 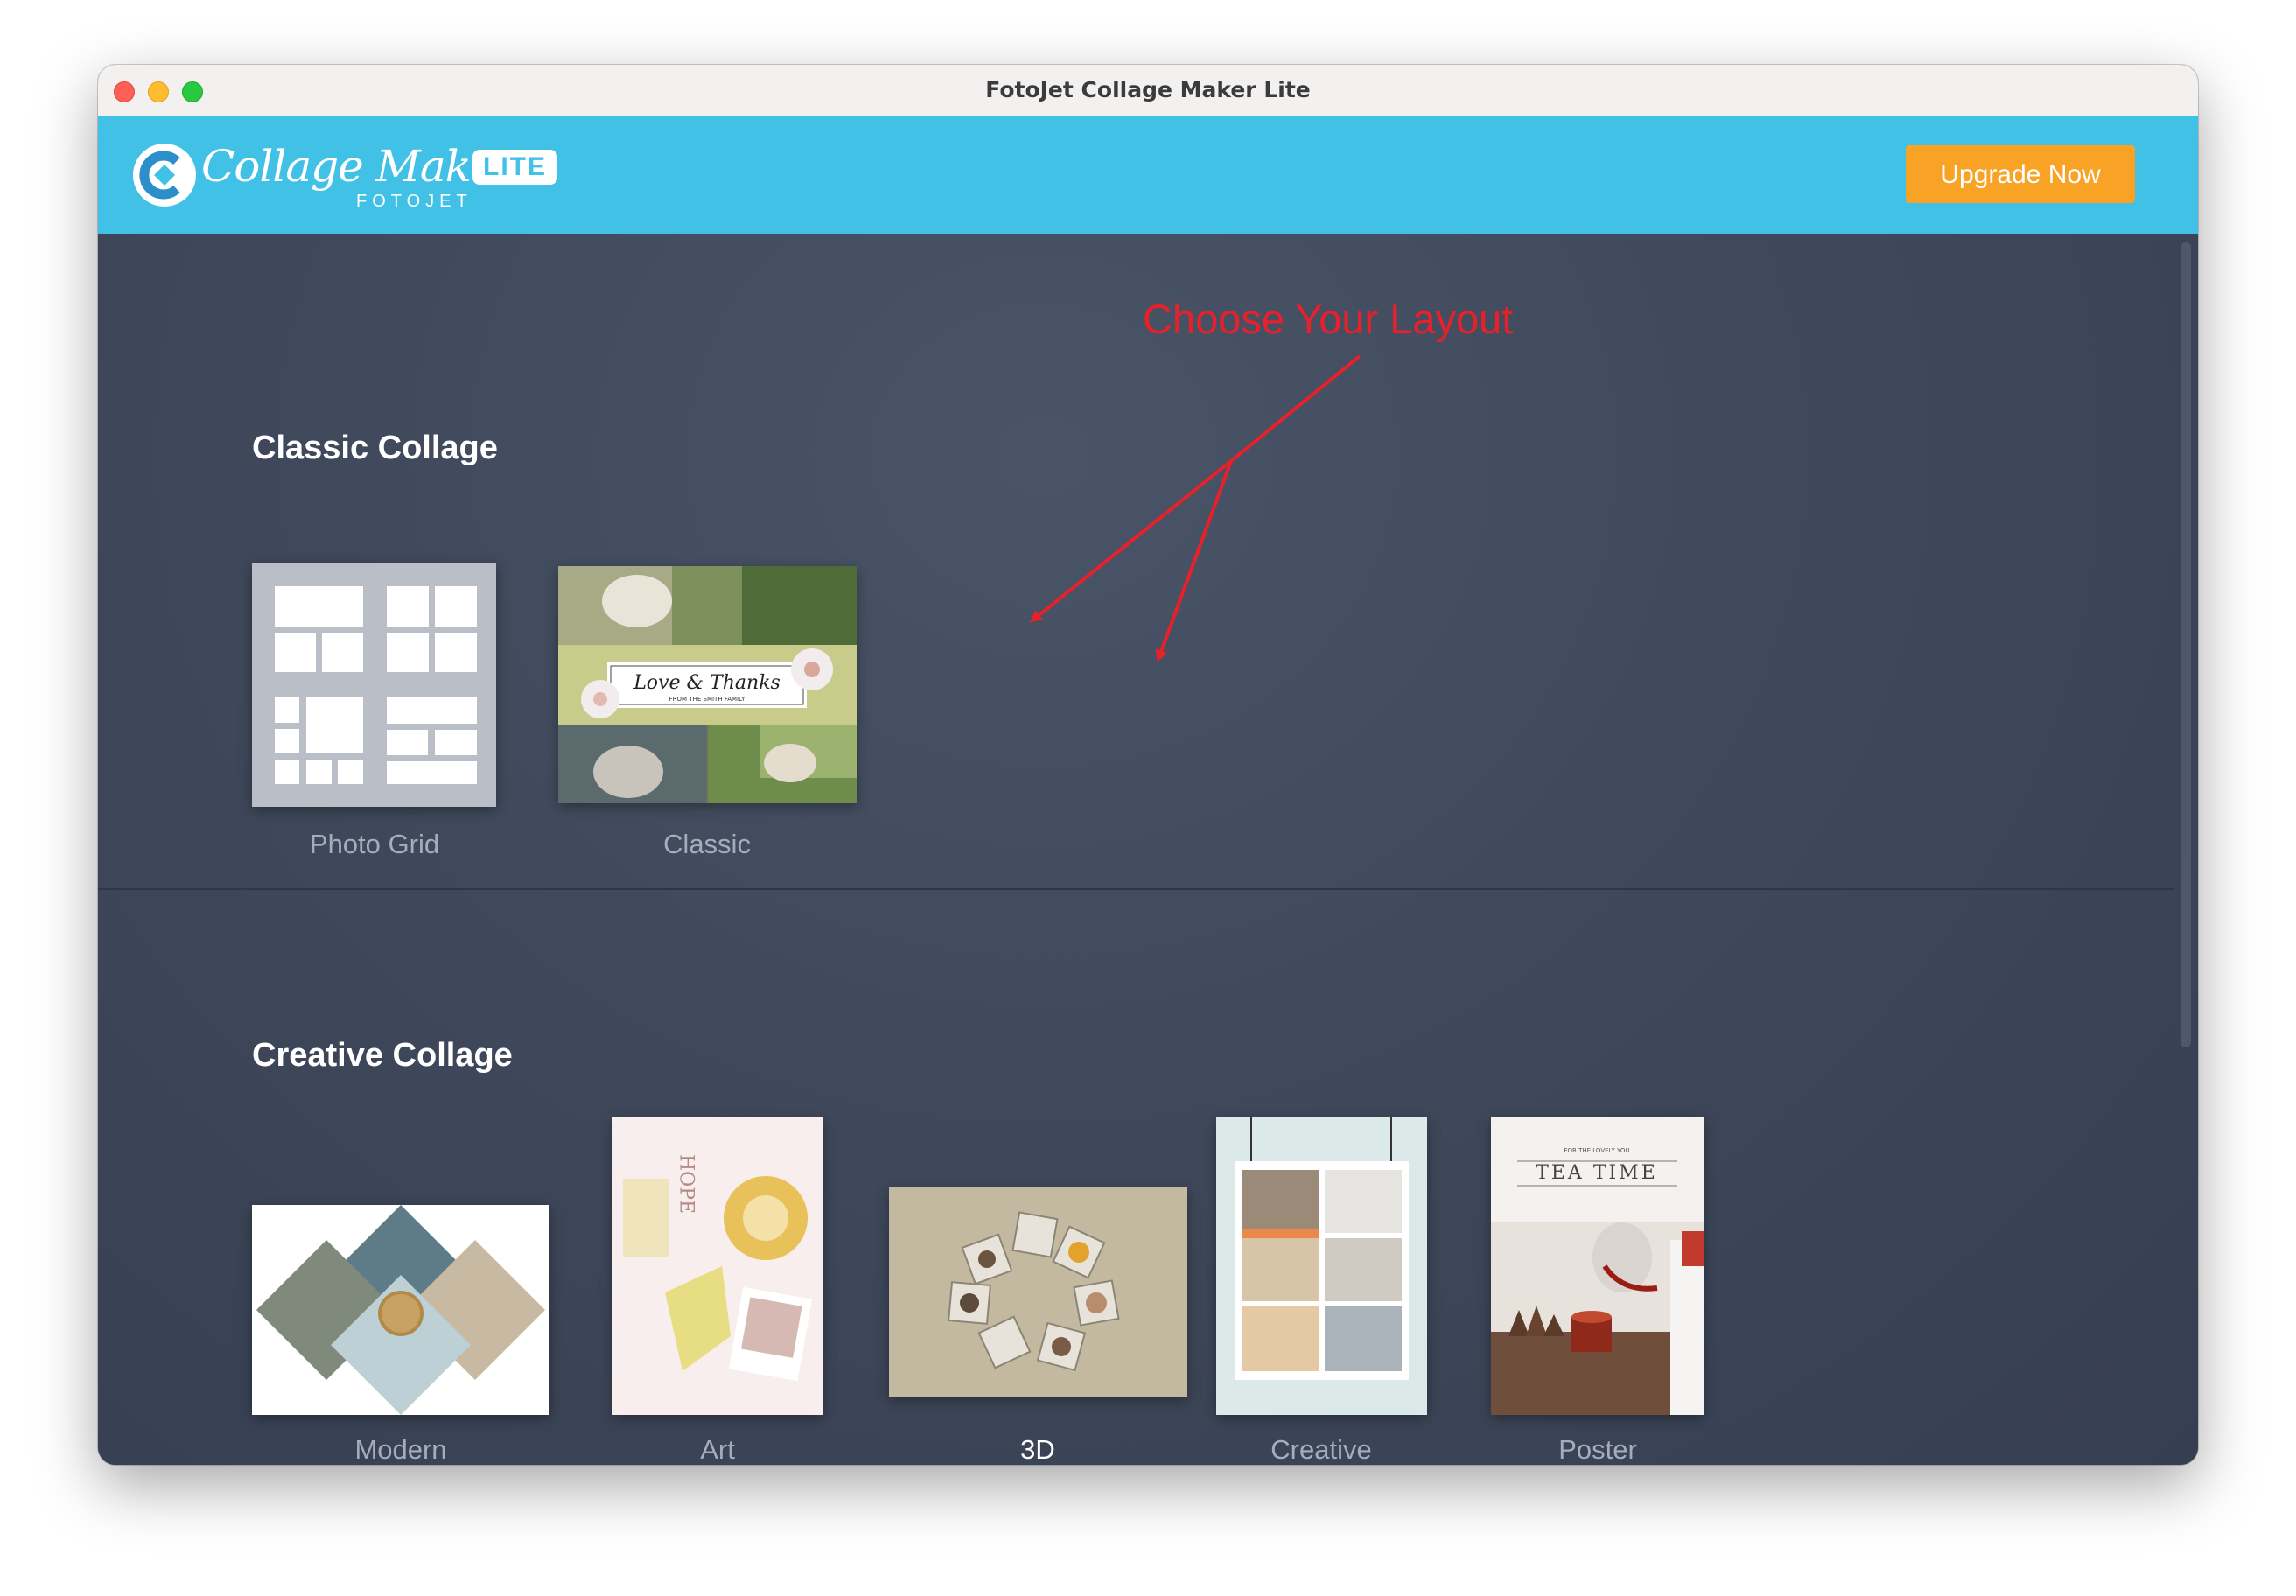 I want to click on layout-card-poster: FOR THE LOVELY YOU TEA TIME Poster, so click(x=1666, y=1291).